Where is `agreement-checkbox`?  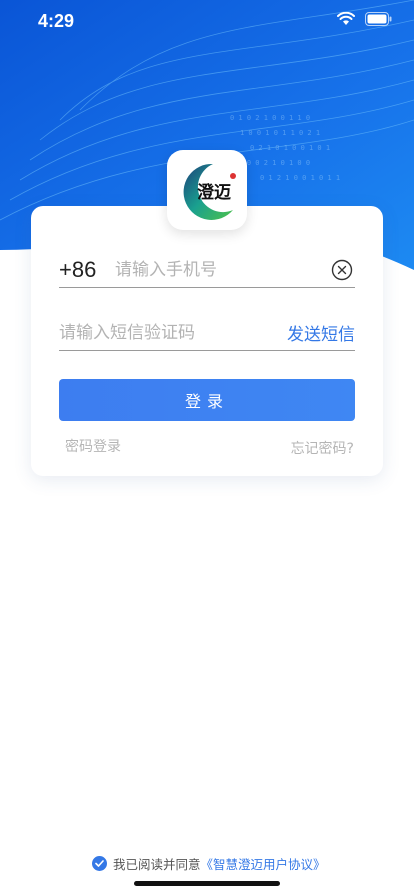 agreement-checkbox is located at coordinates (99, 863).